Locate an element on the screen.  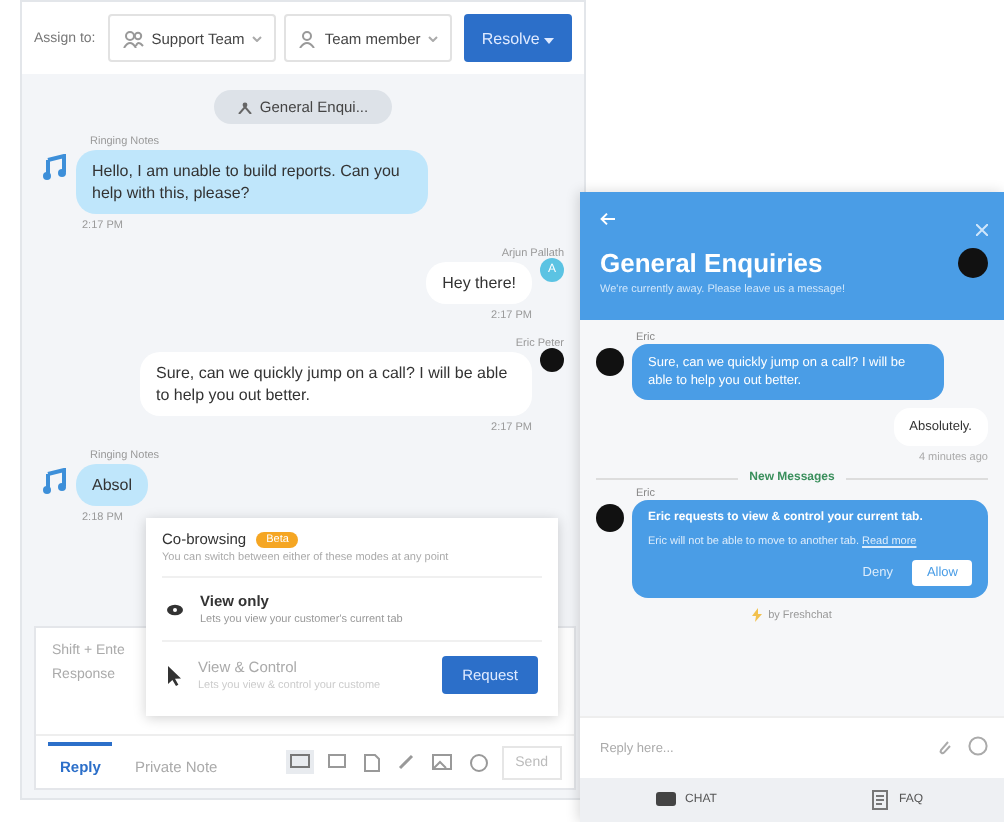
message-bubble: Absol is located at coordinates (112, 485).